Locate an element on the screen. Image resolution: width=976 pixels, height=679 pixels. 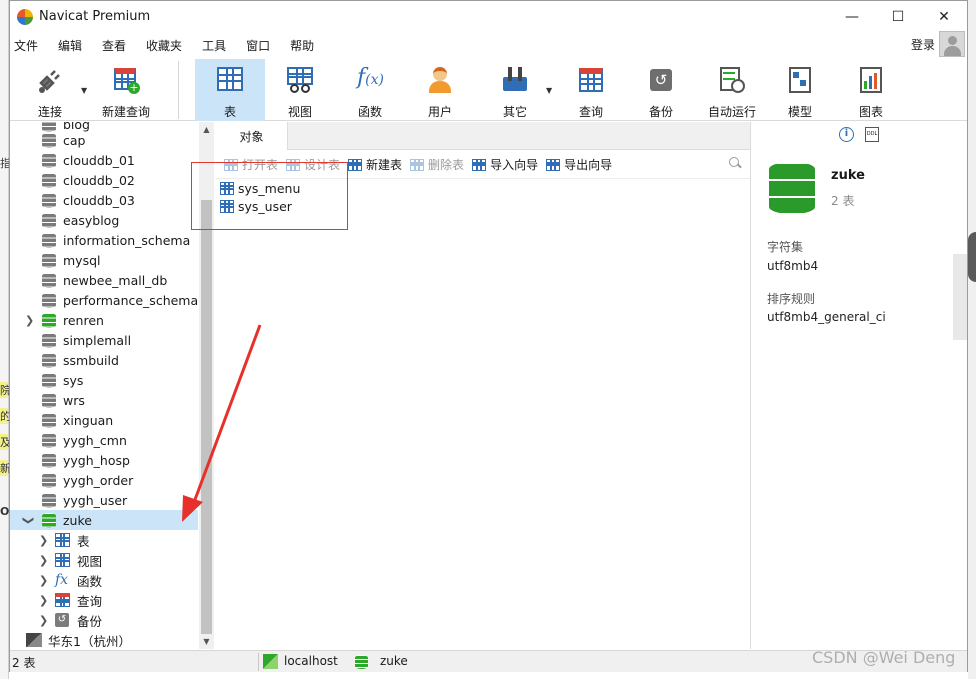
tree-item-backups: ❯ ↺ 备份 is located at coordinates (104, 620).